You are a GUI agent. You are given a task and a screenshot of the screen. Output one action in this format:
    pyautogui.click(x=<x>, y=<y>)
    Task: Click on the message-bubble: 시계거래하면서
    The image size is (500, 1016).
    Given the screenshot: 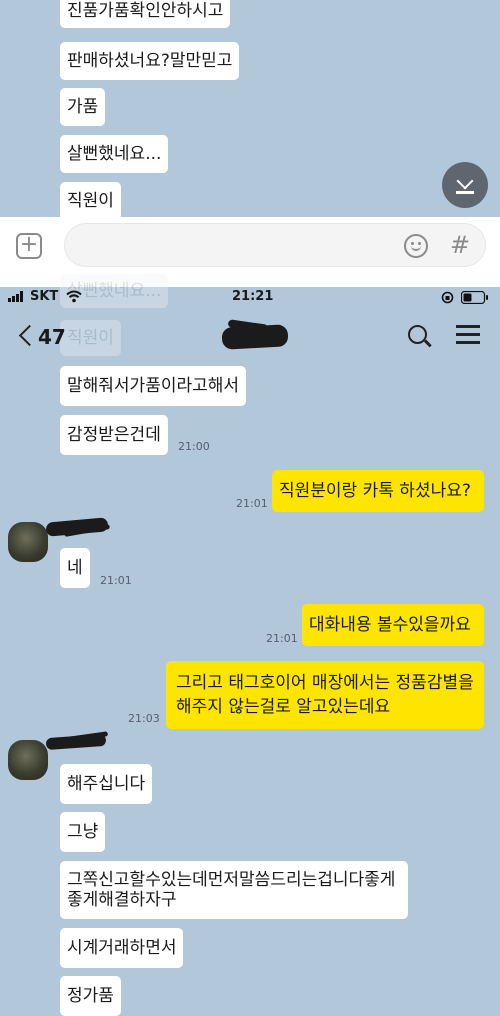 What is the action you would take?
    pyautogui.click(x=122, y=948)
    